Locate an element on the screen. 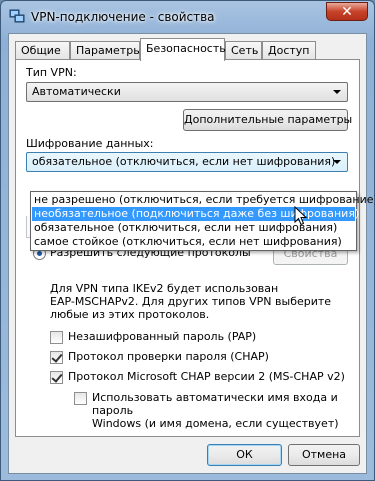 This screenshot has width=375, height=481. tab-sharing: Доступ is located at coordinates (289, 50).